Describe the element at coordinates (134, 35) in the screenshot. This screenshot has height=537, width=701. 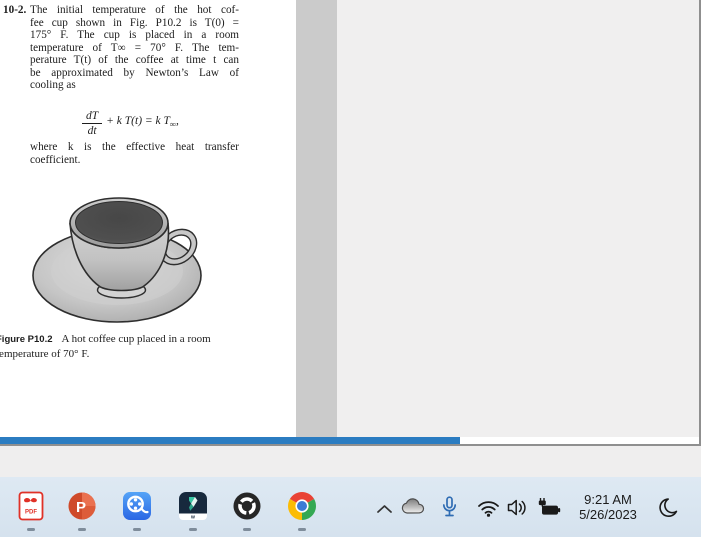
I see `problem-text-line: 175° F. The cup is placed in a room` at that location.